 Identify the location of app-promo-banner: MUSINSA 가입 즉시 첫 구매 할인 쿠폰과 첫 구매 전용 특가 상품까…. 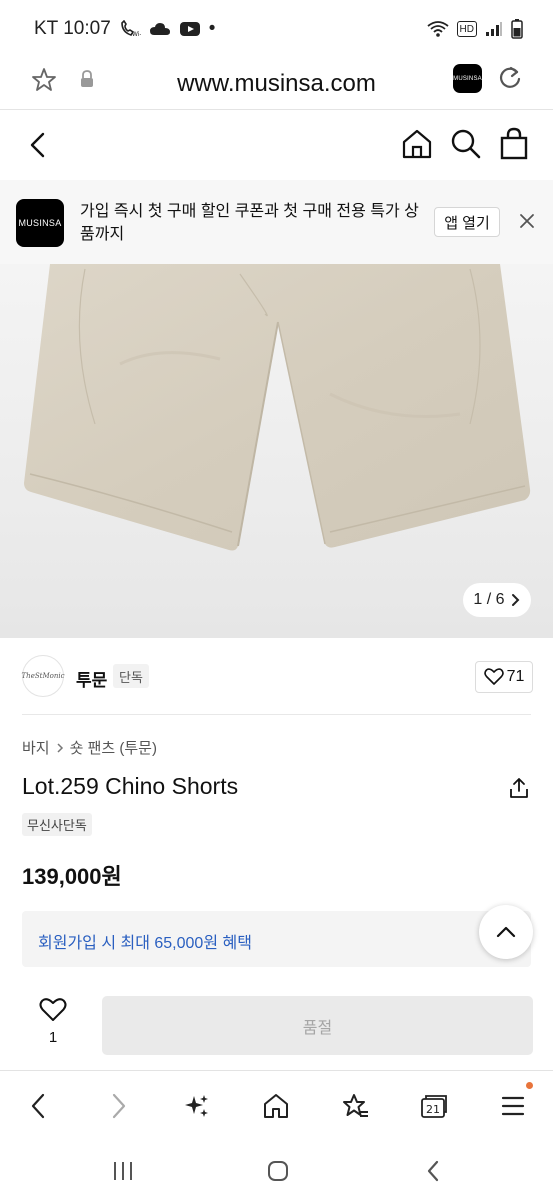
(276, 222).